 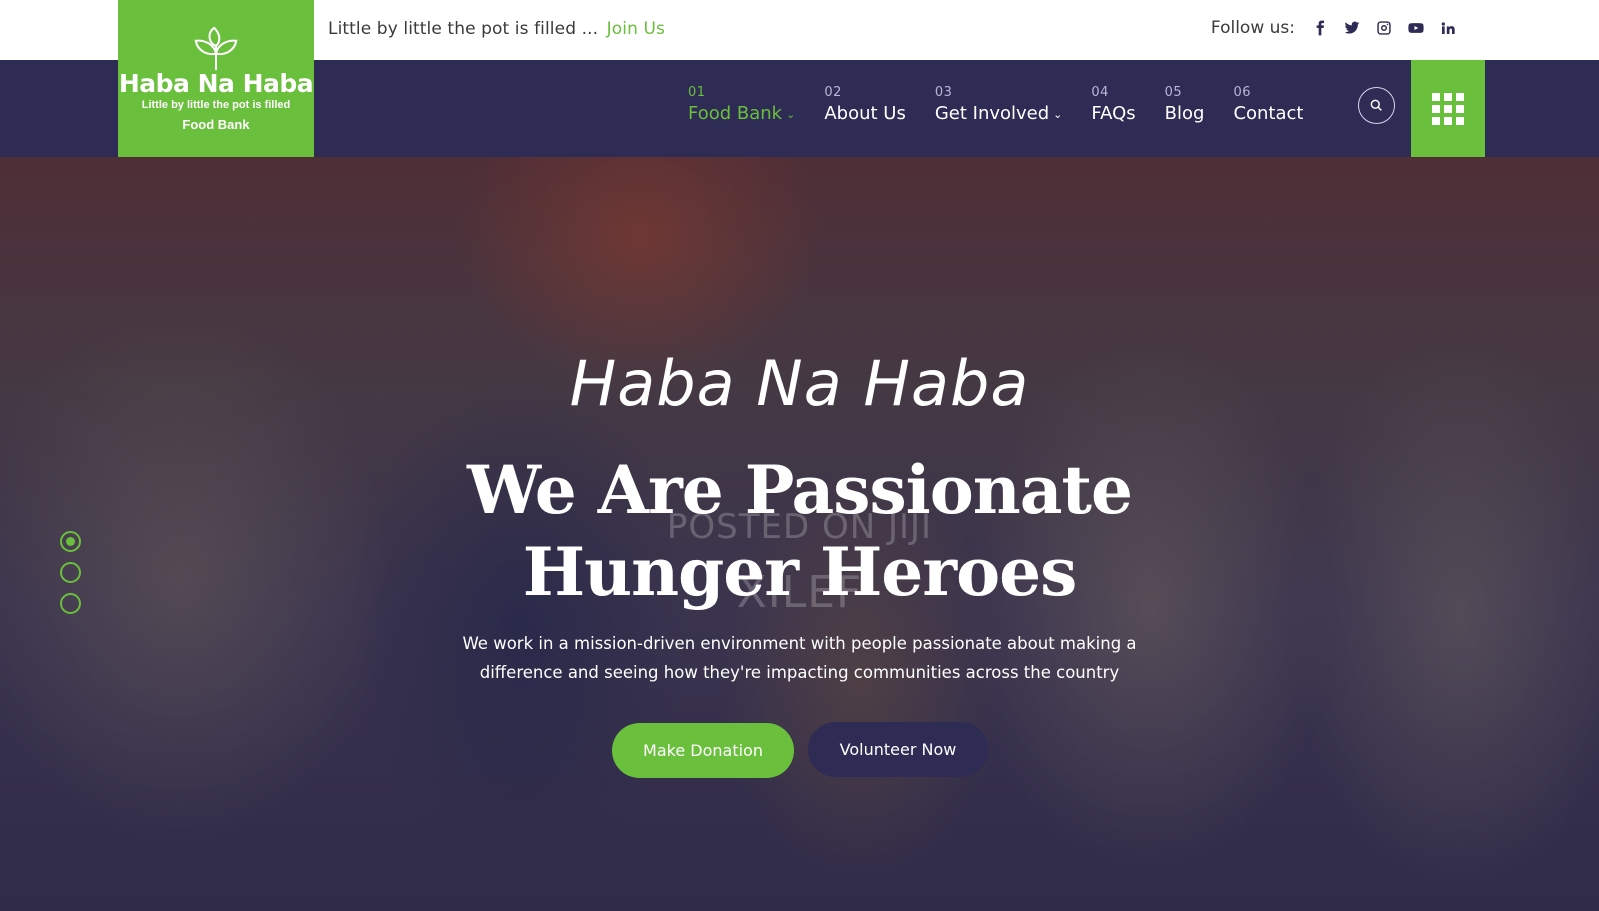 I want to click on logo-food-bank: Food Bank, so click(x=216, y=124).